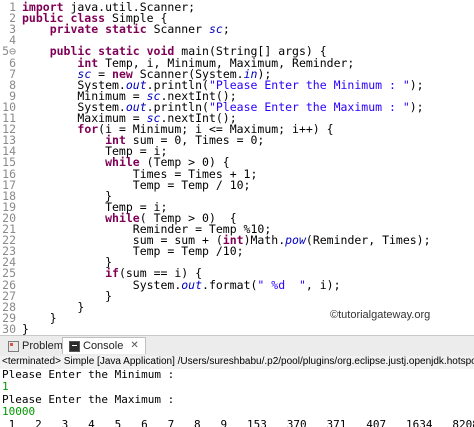 The image size is (474, 427). I want to click on tab-console: Console ✕, so click(104, 345).